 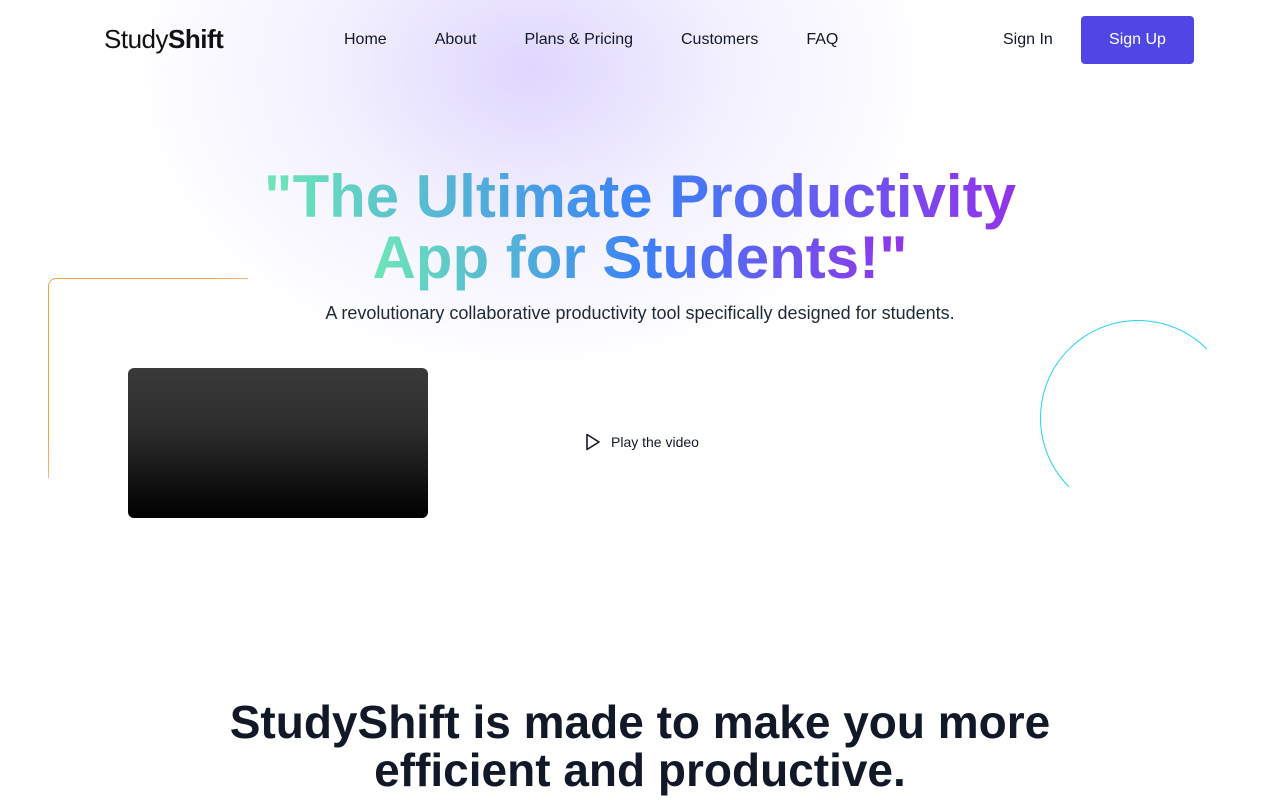 What do you see at coordinates (136, 39) in the screenshot?
I see `logo-part-1: Study` at bounding box center [136, 39].